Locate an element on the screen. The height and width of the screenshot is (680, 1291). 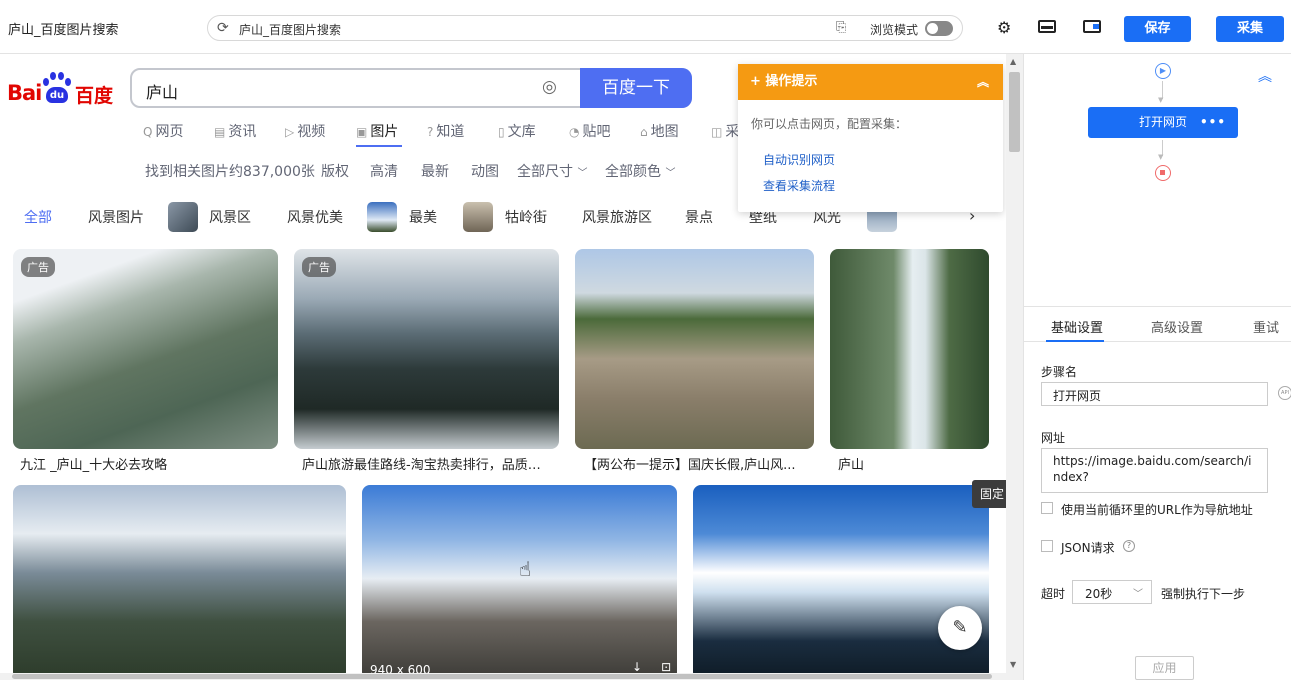
download-icon: ↓ is located at coordinates (637, 667).